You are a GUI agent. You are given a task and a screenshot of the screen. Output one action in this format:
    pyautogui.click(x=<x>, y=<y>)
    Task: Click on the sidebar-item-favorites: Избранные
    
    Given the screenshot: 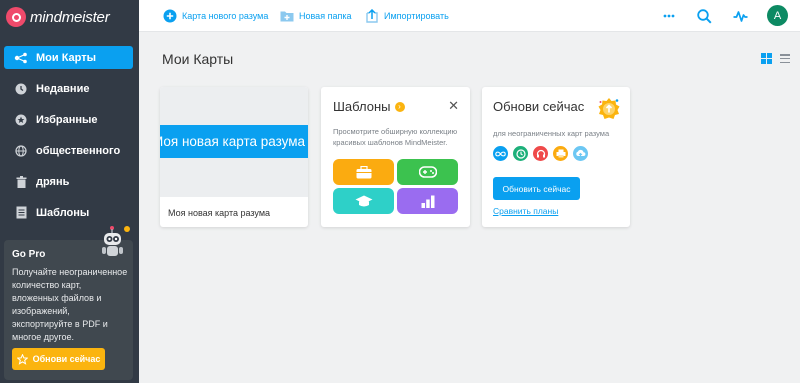 What is the action you would take?
    pyautogui.click(x=68, y=119)
    